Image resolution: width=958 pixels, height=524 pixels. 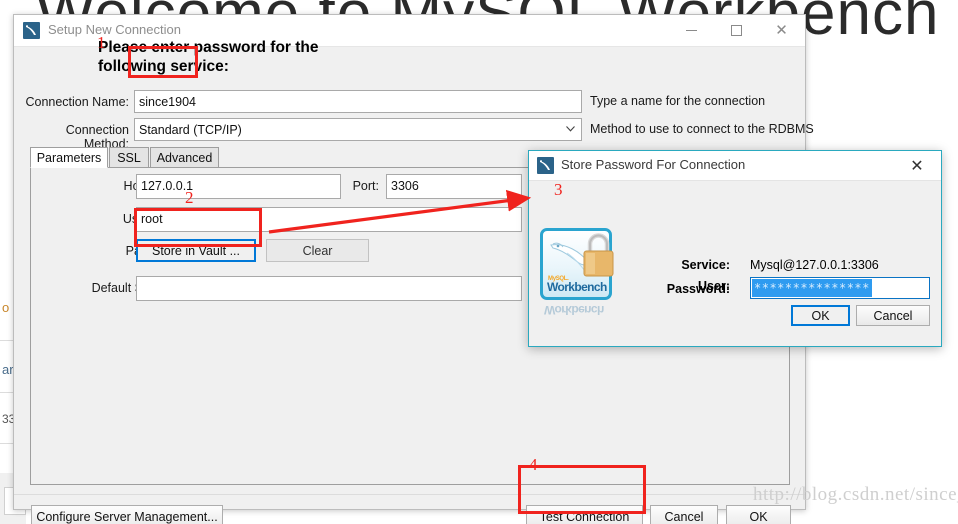 I want to click on service-label: Service:, so click(x=705, y=265).